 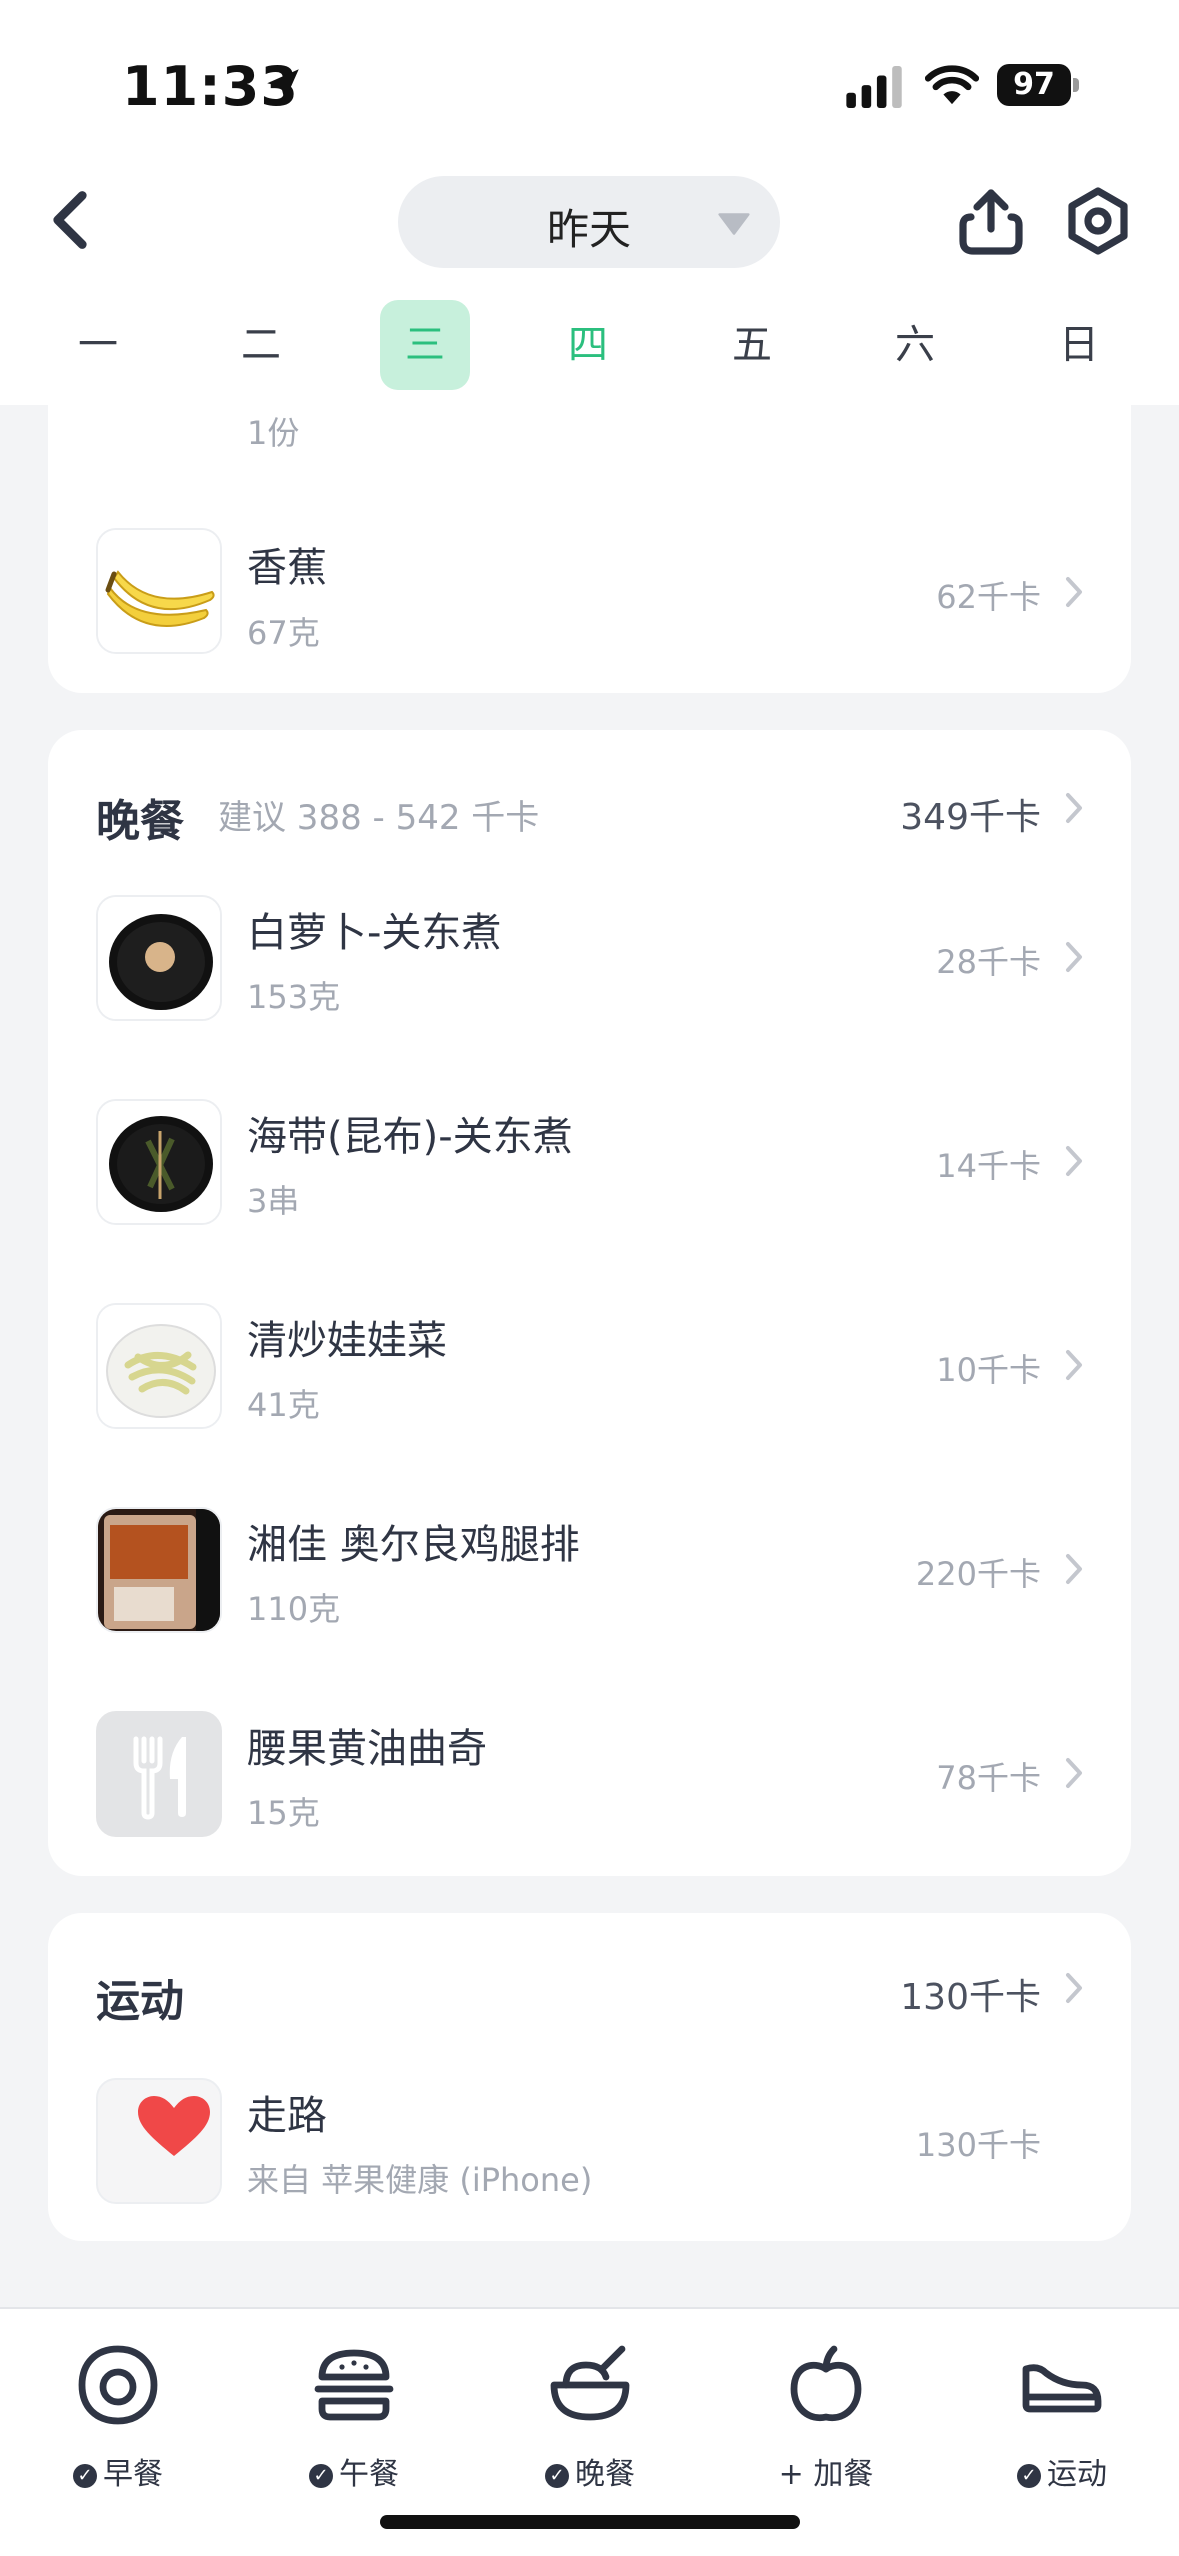 I want to click on utensils-placeholder-icon, so click(x=159, y=1774).